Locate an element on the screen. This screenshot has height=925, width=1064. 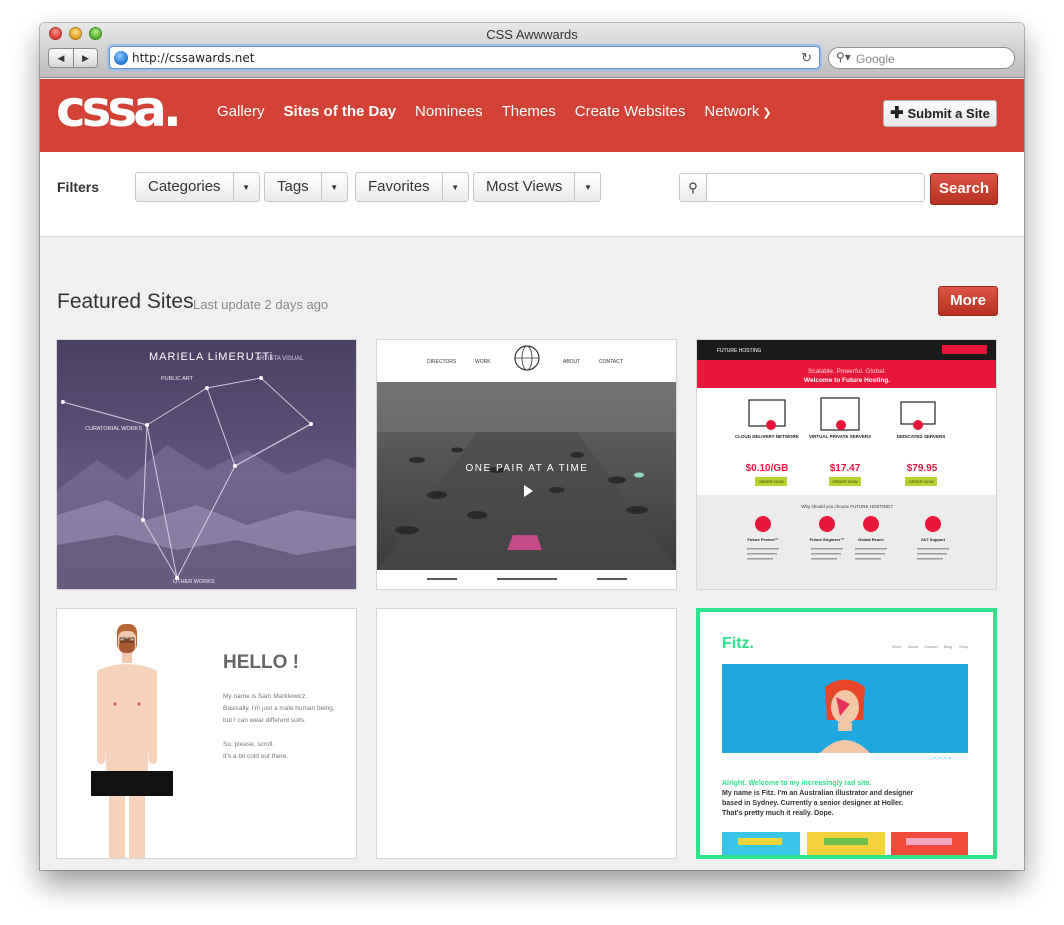
fh-headline: Welcome to Future Hosting. is located at coordinates (847, 380).